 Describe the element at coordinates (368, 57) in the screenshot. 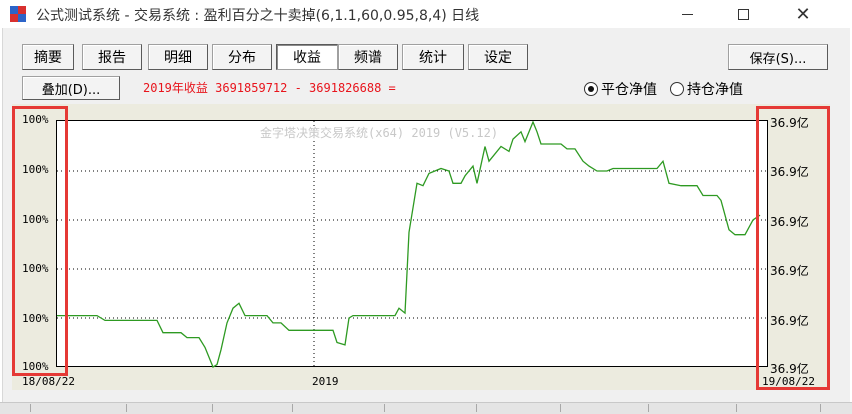

I see `tab-spectrum: 频谱` at that location.